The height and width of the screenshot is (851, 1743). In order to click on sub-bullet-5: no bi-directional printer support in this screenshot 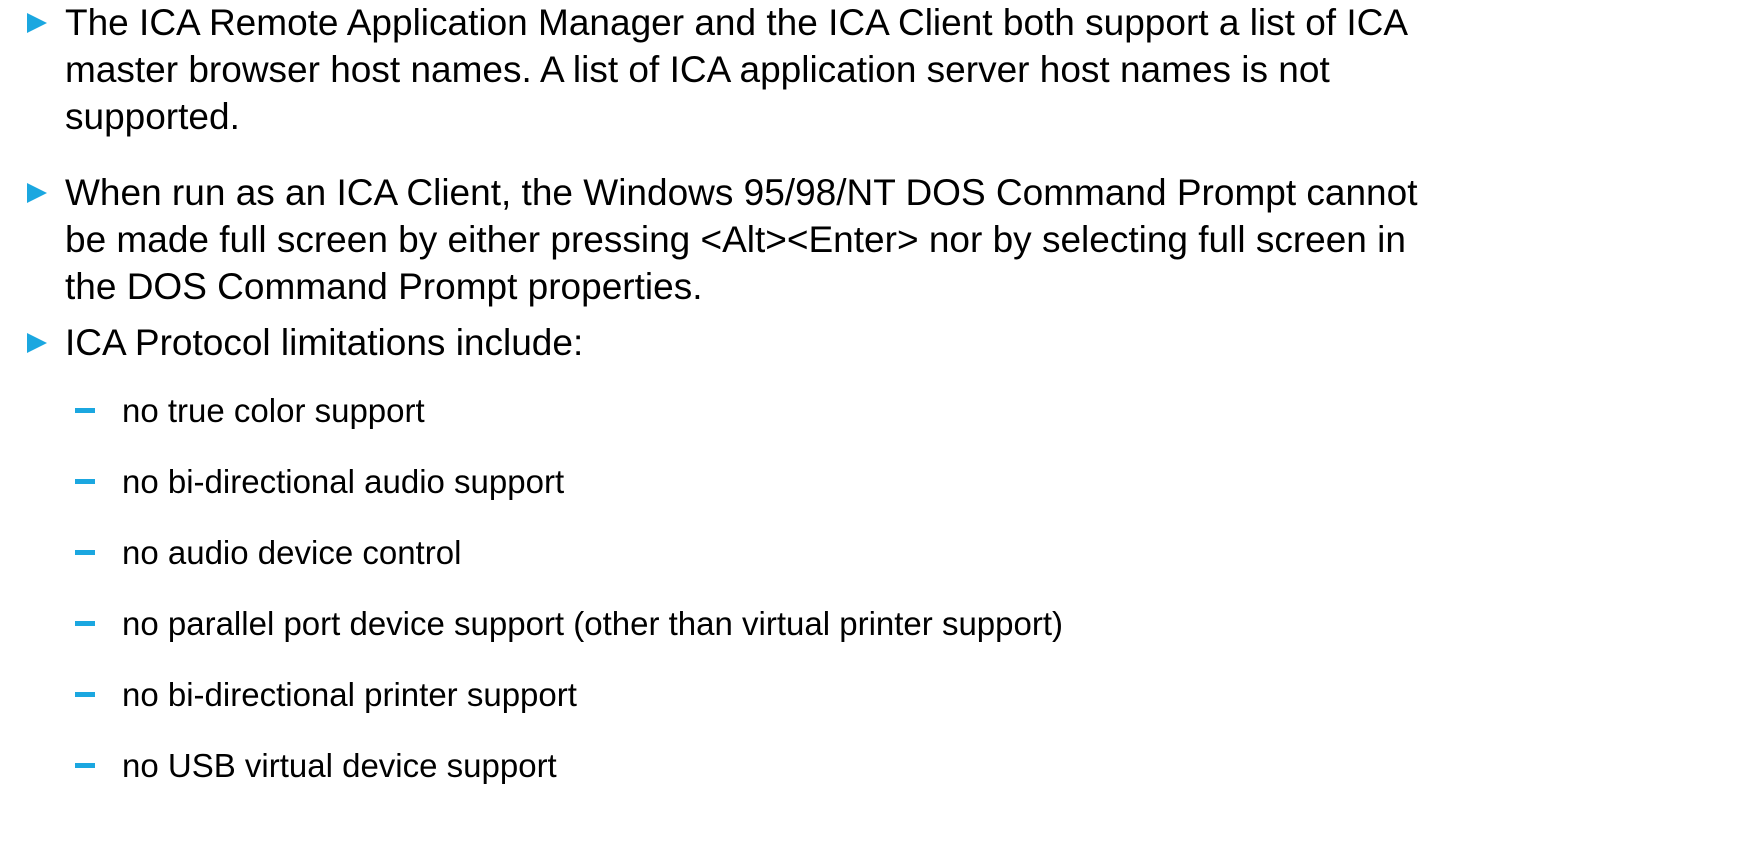, I will do `click(349, 694)`.